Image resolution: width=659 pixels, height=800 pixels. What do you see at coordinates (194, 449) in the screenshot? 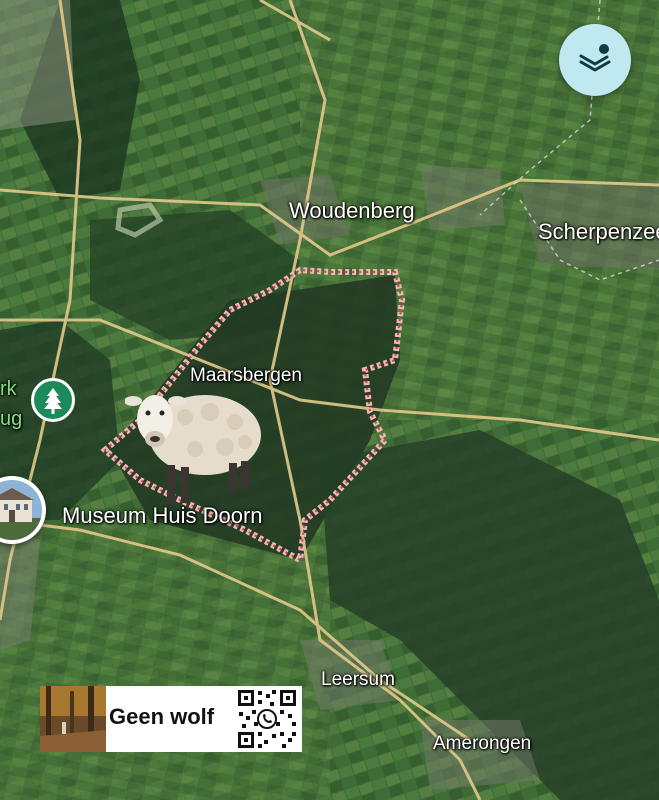
I see `sheep-image` at bounding box center [194, 449].